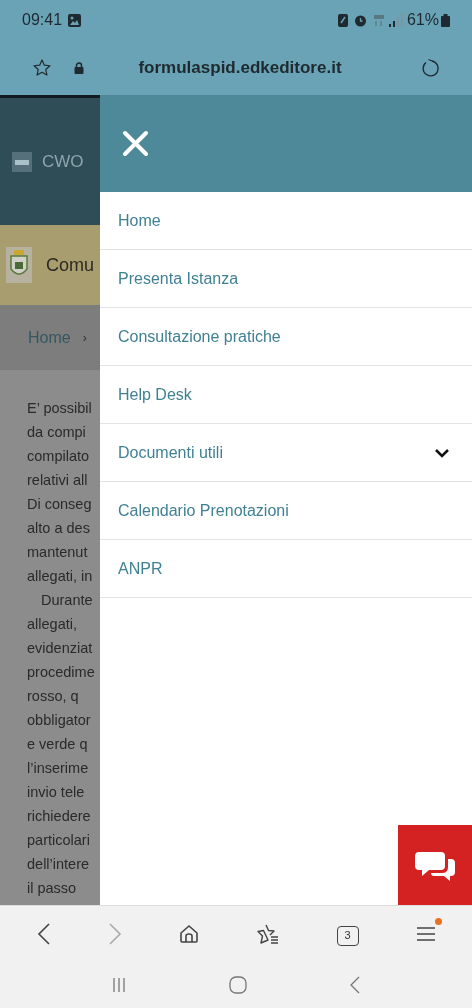 Image resolution: width=472 pixels, height=1008 pixels. Describe the element at coordinates (59, 864) in the screenshot. I see `body-text-line: dell’intere` at that location.